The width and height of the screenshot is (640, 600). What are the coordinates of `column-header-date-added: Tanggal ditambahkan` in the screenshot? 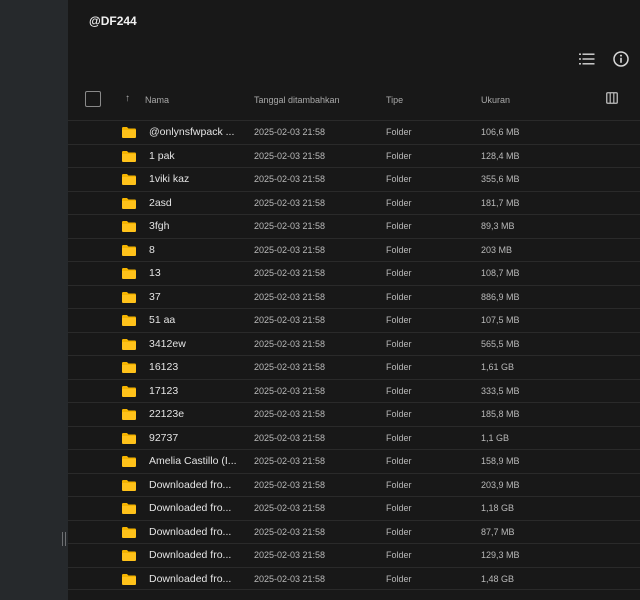 It's located at (297, 100).